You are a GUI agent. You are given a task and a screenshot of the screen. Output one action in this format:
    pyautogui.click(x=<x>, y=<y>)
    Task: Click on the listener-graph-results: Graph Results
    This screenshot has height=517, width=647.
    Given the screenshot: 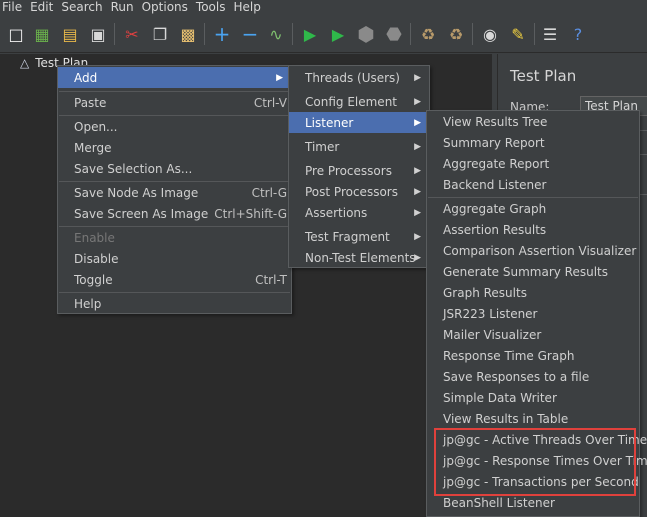 What is the action you would take?
    pyautogui.click(x=533, y=292)
    